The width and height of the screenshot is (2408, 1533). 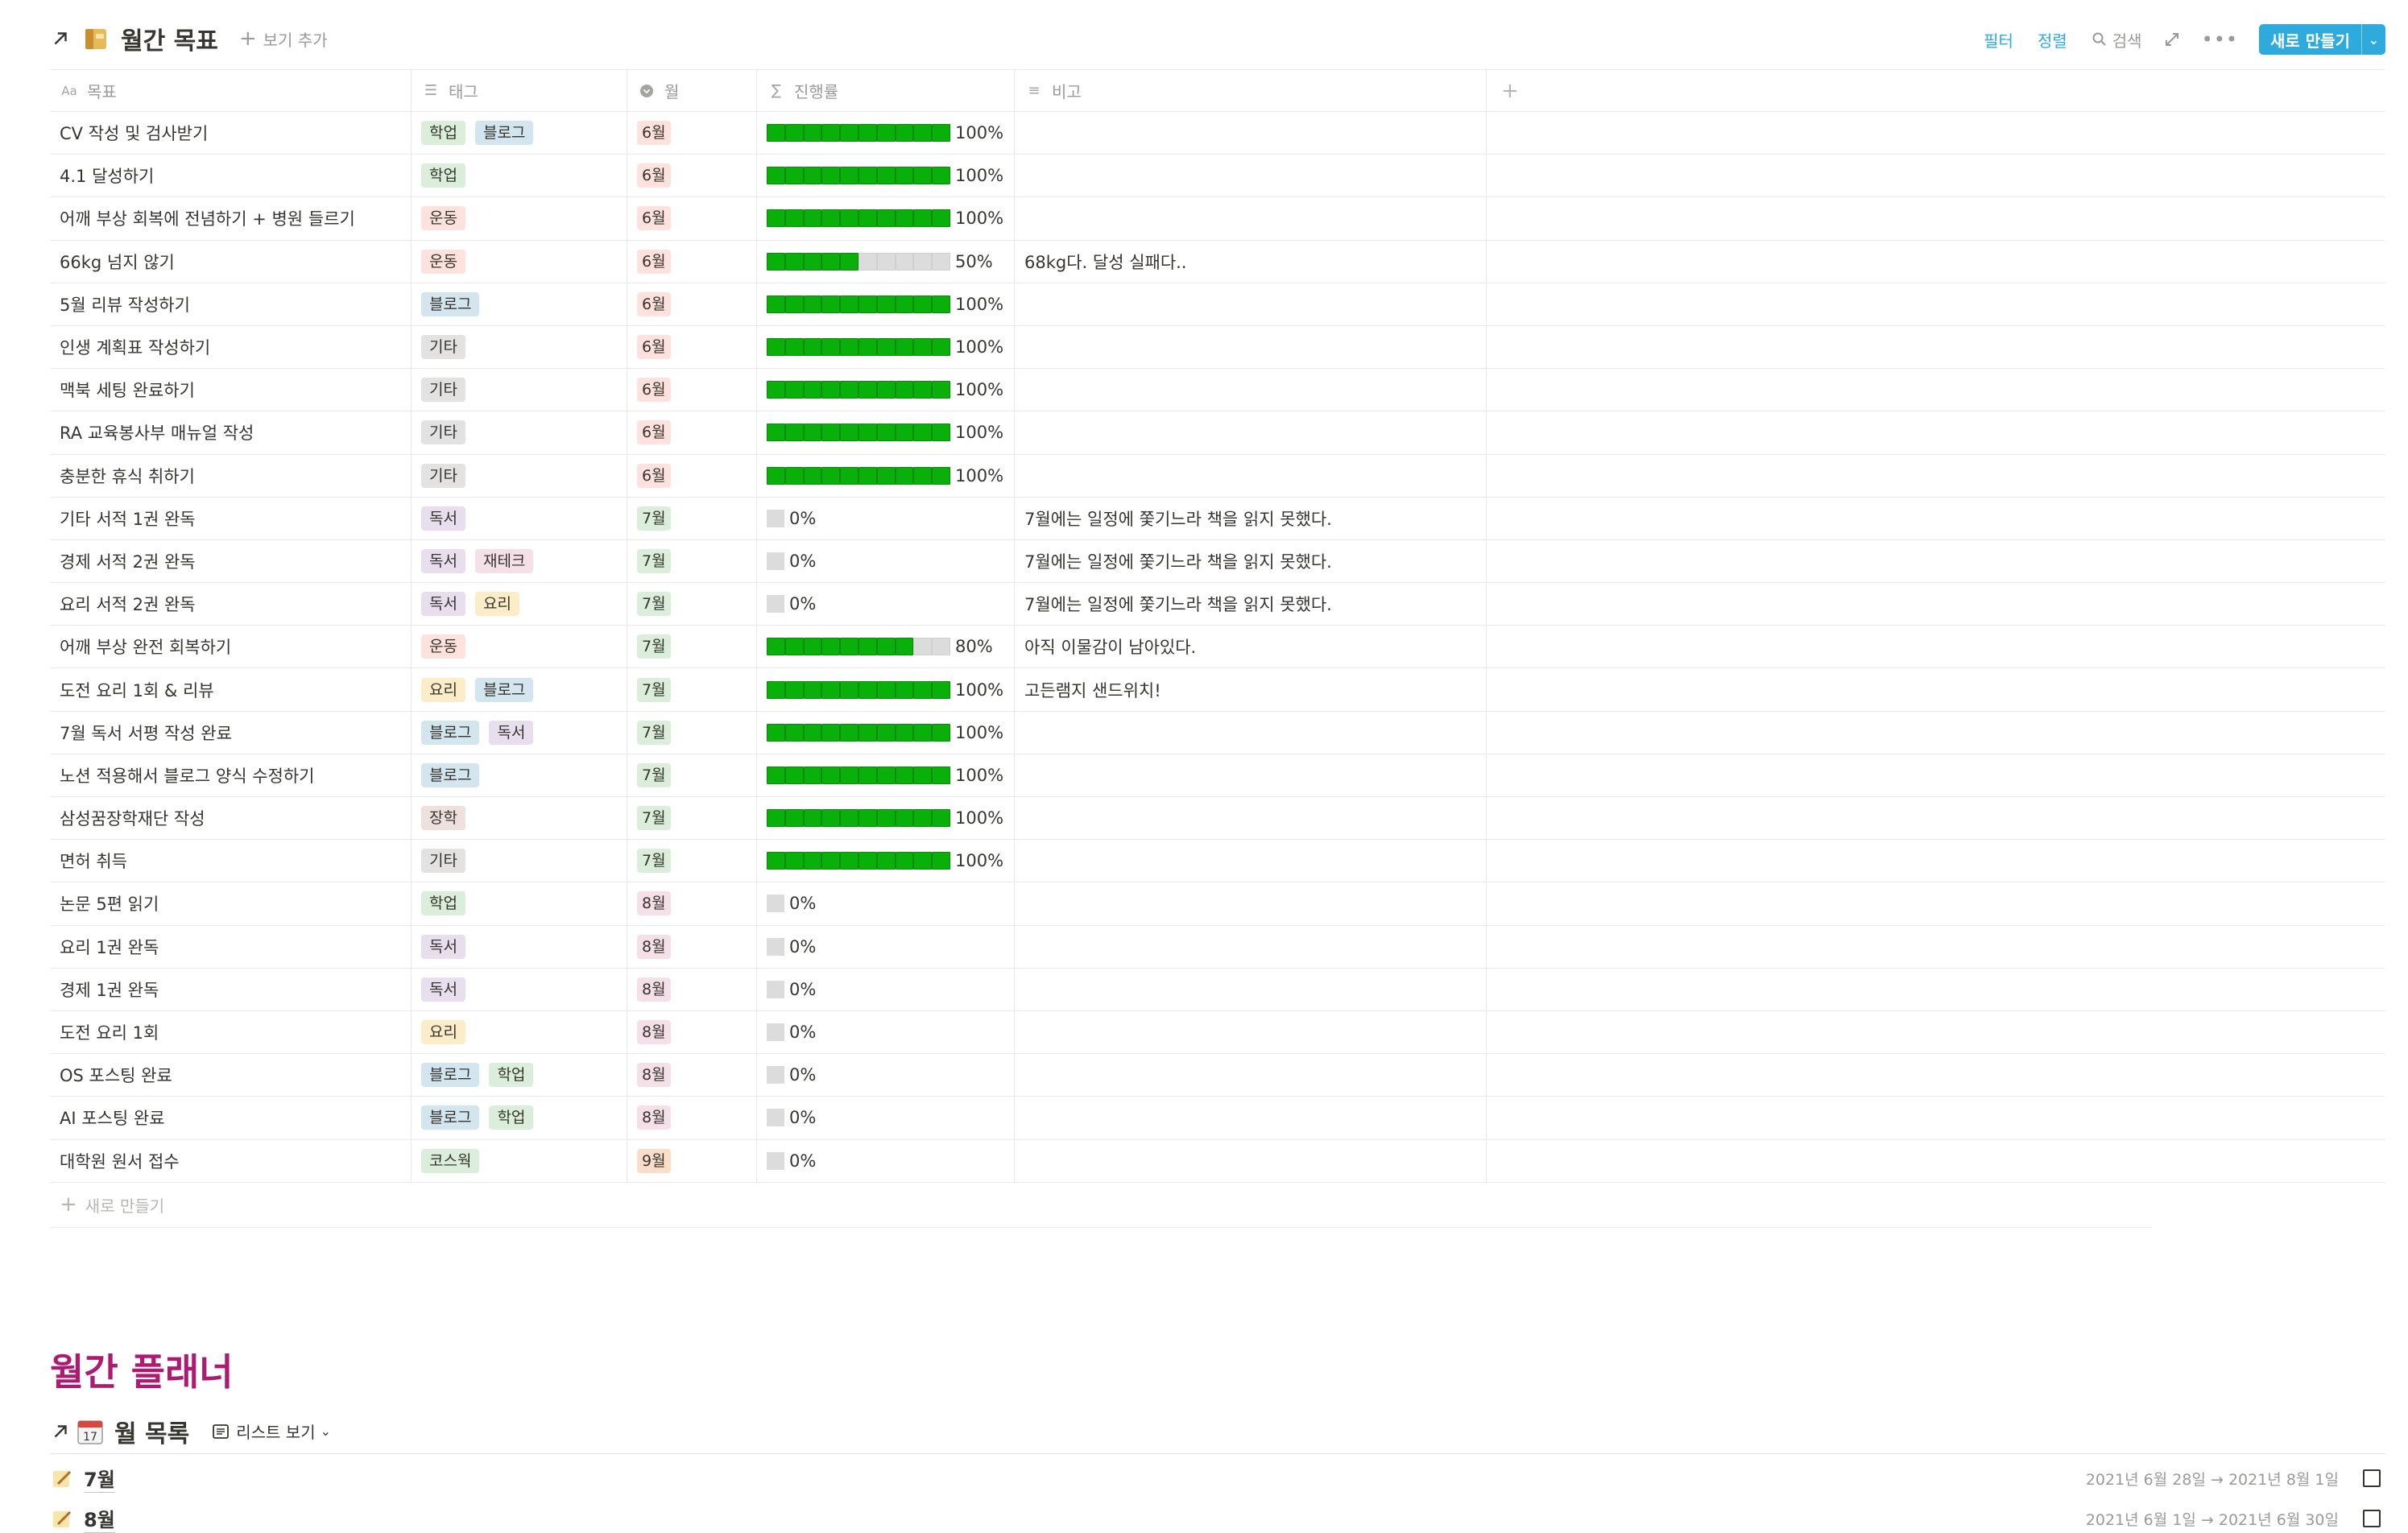 I want to click on cell-goal: AI 포스팅 완료, so click(x=231, y=1118).